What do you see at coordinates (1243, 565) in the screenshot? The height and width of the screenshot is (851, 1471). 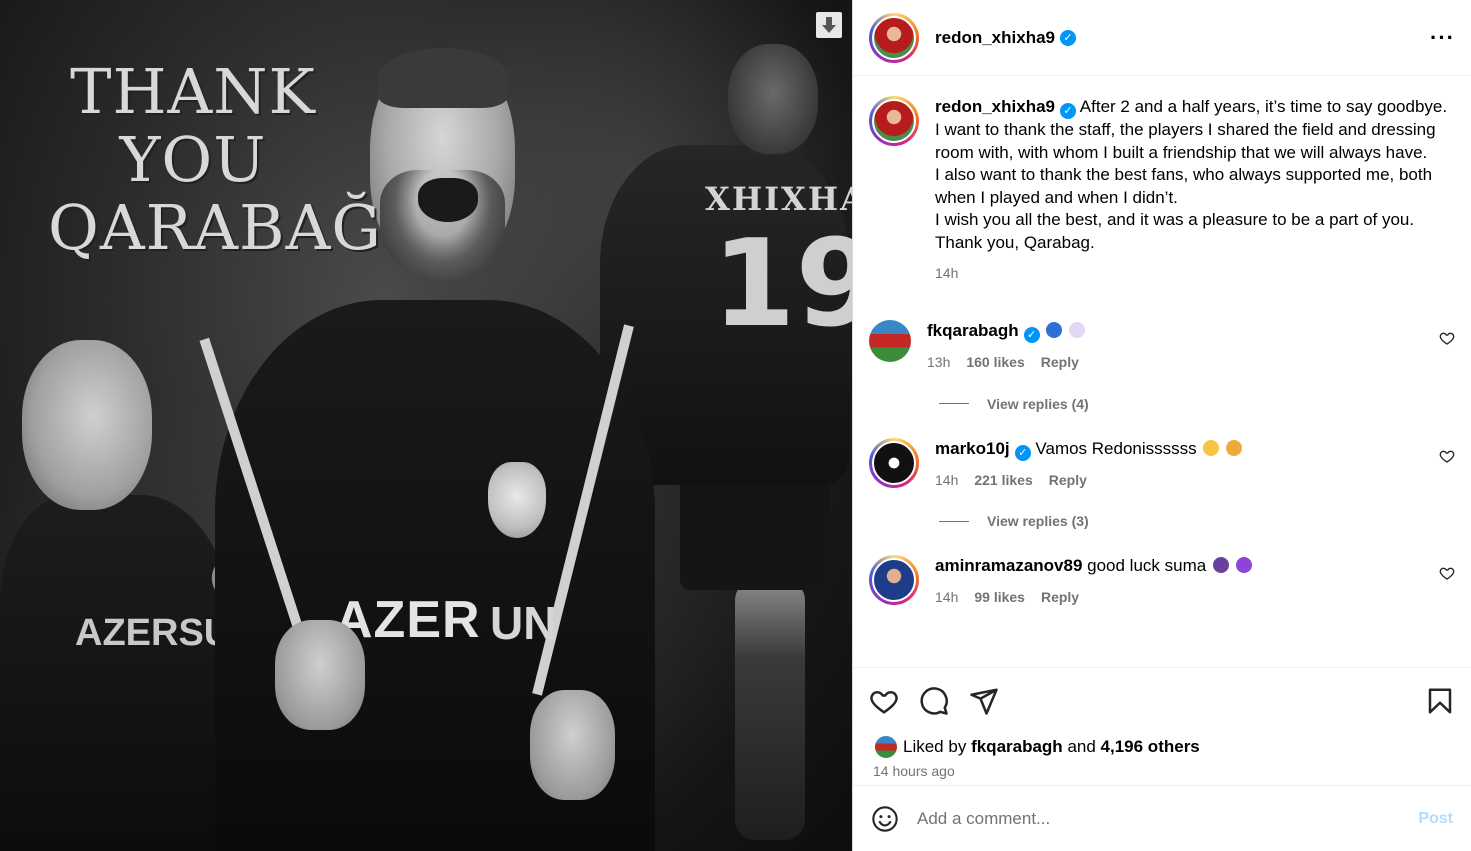 I see `purple-heart-icon` at bounding box center [1243, 565].